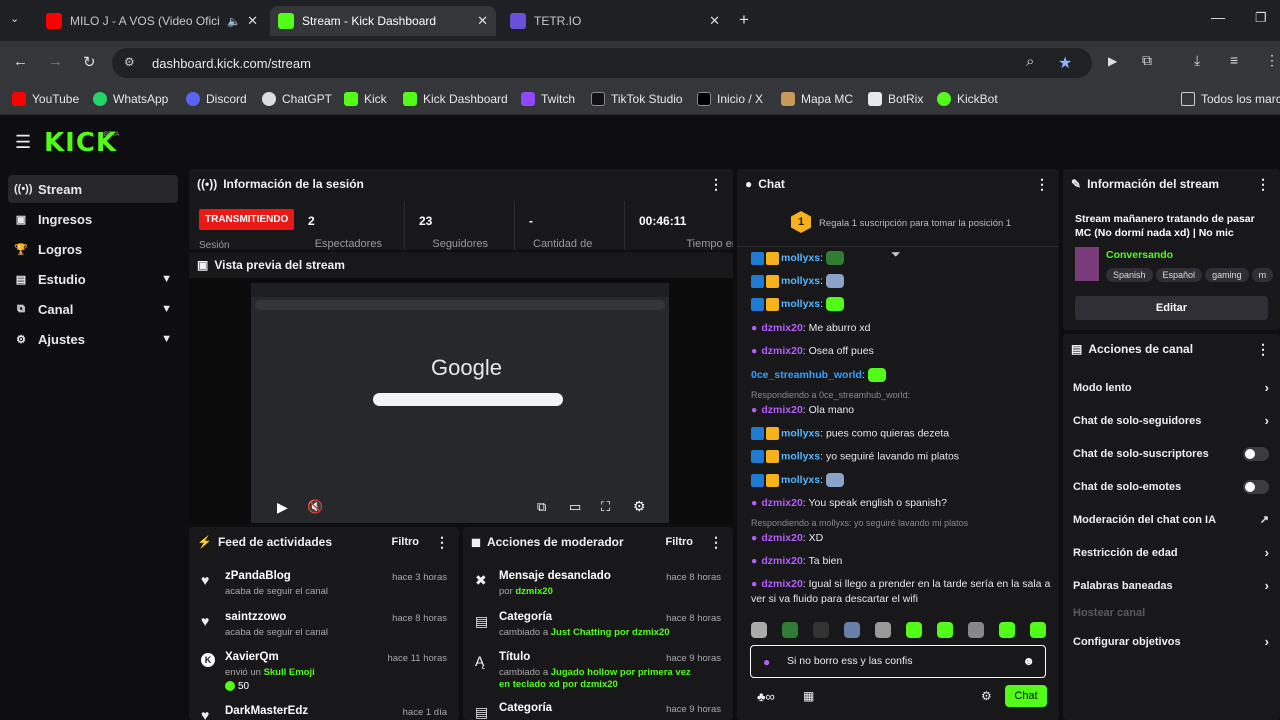 Image resolution: width=1280 pixels, height=720 pixels. What do you see at coordinates (14, 18) in the screenshot?
I see `tab-search-icon: ⌄` at bounding box center [14, 18].